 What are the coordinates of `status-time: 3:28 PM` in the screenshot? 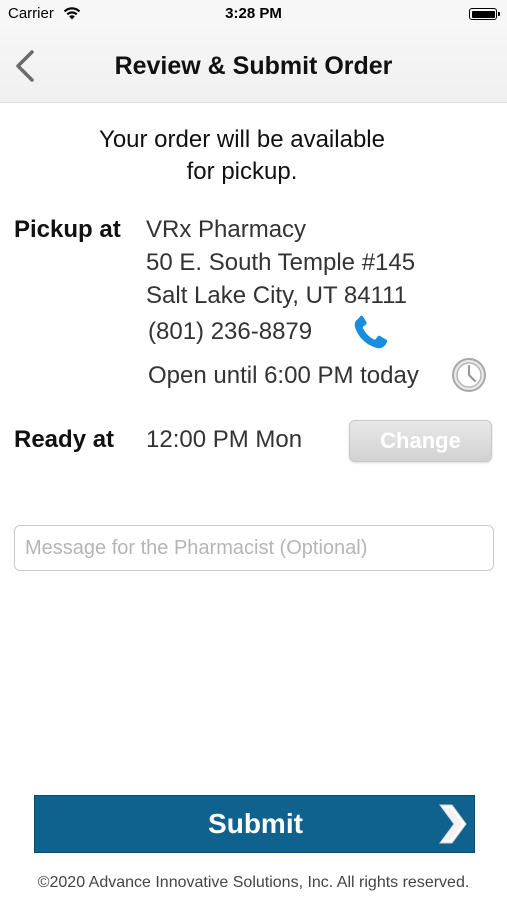 It's located at (253, 13).